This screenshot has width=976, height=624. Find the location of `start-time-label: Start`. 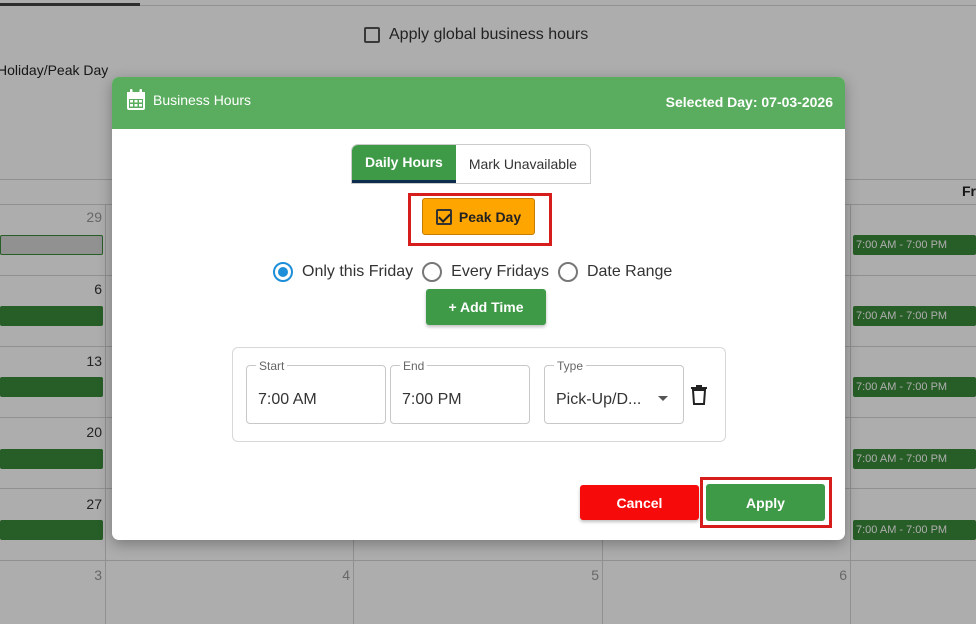

start-time-label: Start is located at coordinates (272, 366).